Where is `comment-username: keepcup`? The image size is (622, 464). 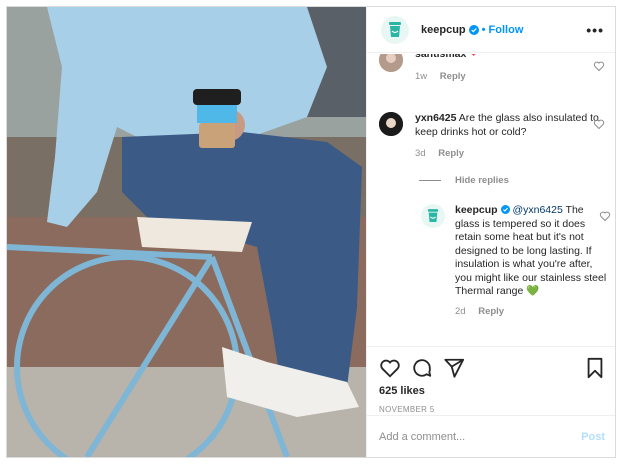 comment-username: keepcup is located at coordinates (476, 210).